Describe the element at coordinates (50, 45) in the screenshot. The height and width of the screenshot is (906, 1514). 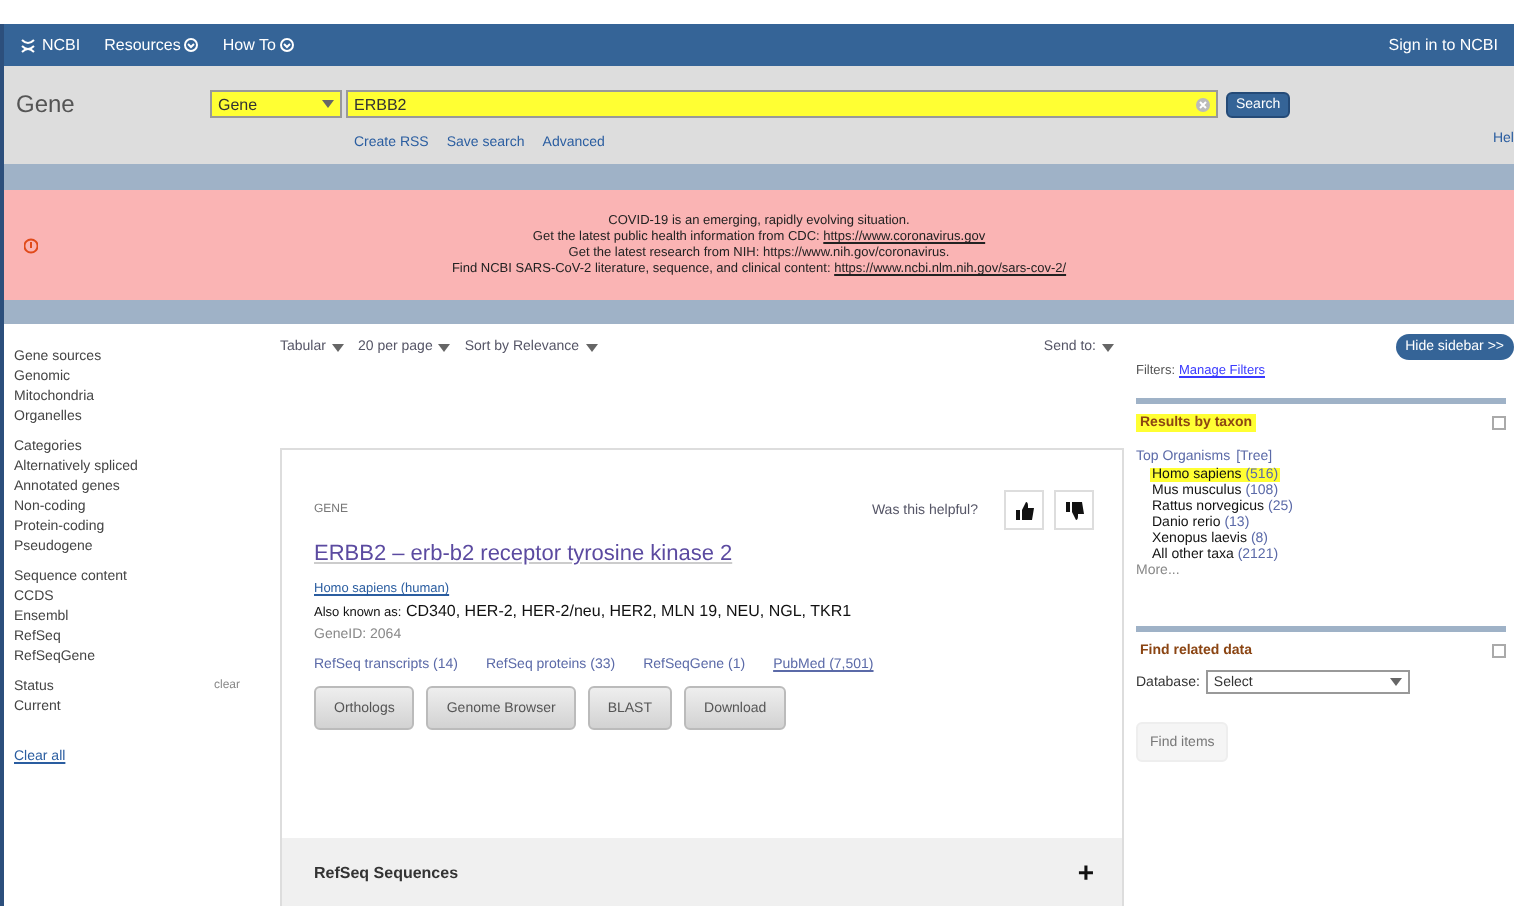
I see `ncbi-logo: NCBI` at that location.